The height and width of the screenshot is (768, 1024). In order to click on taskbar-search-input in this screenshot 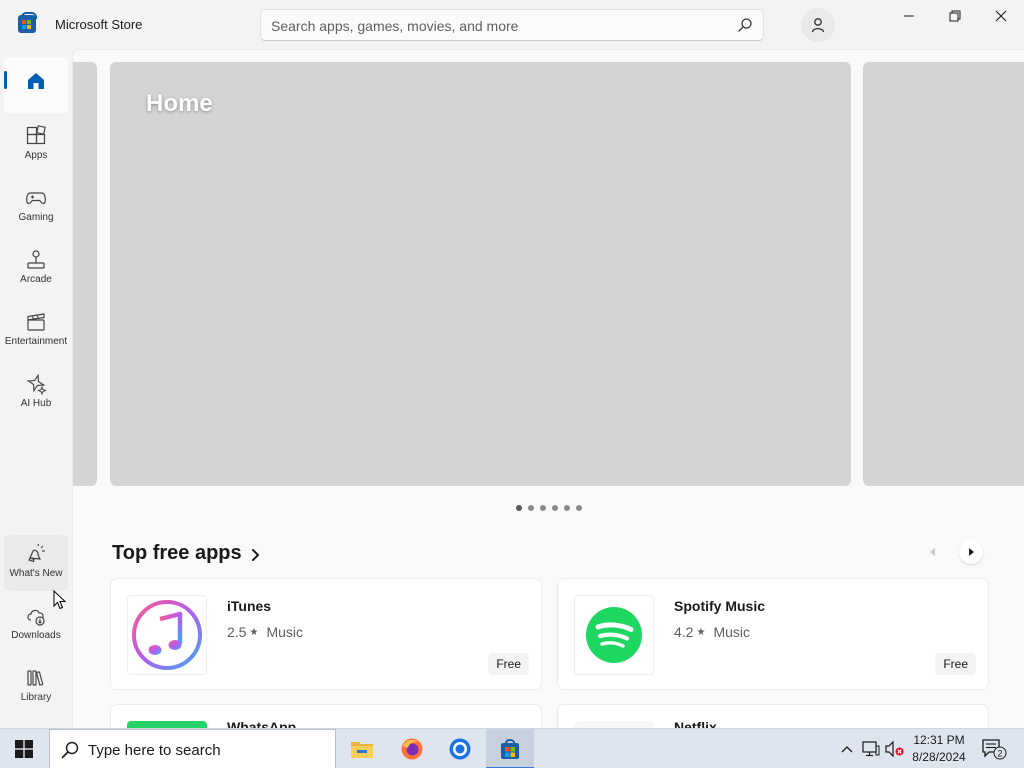, I will do `click(208, 750)`.